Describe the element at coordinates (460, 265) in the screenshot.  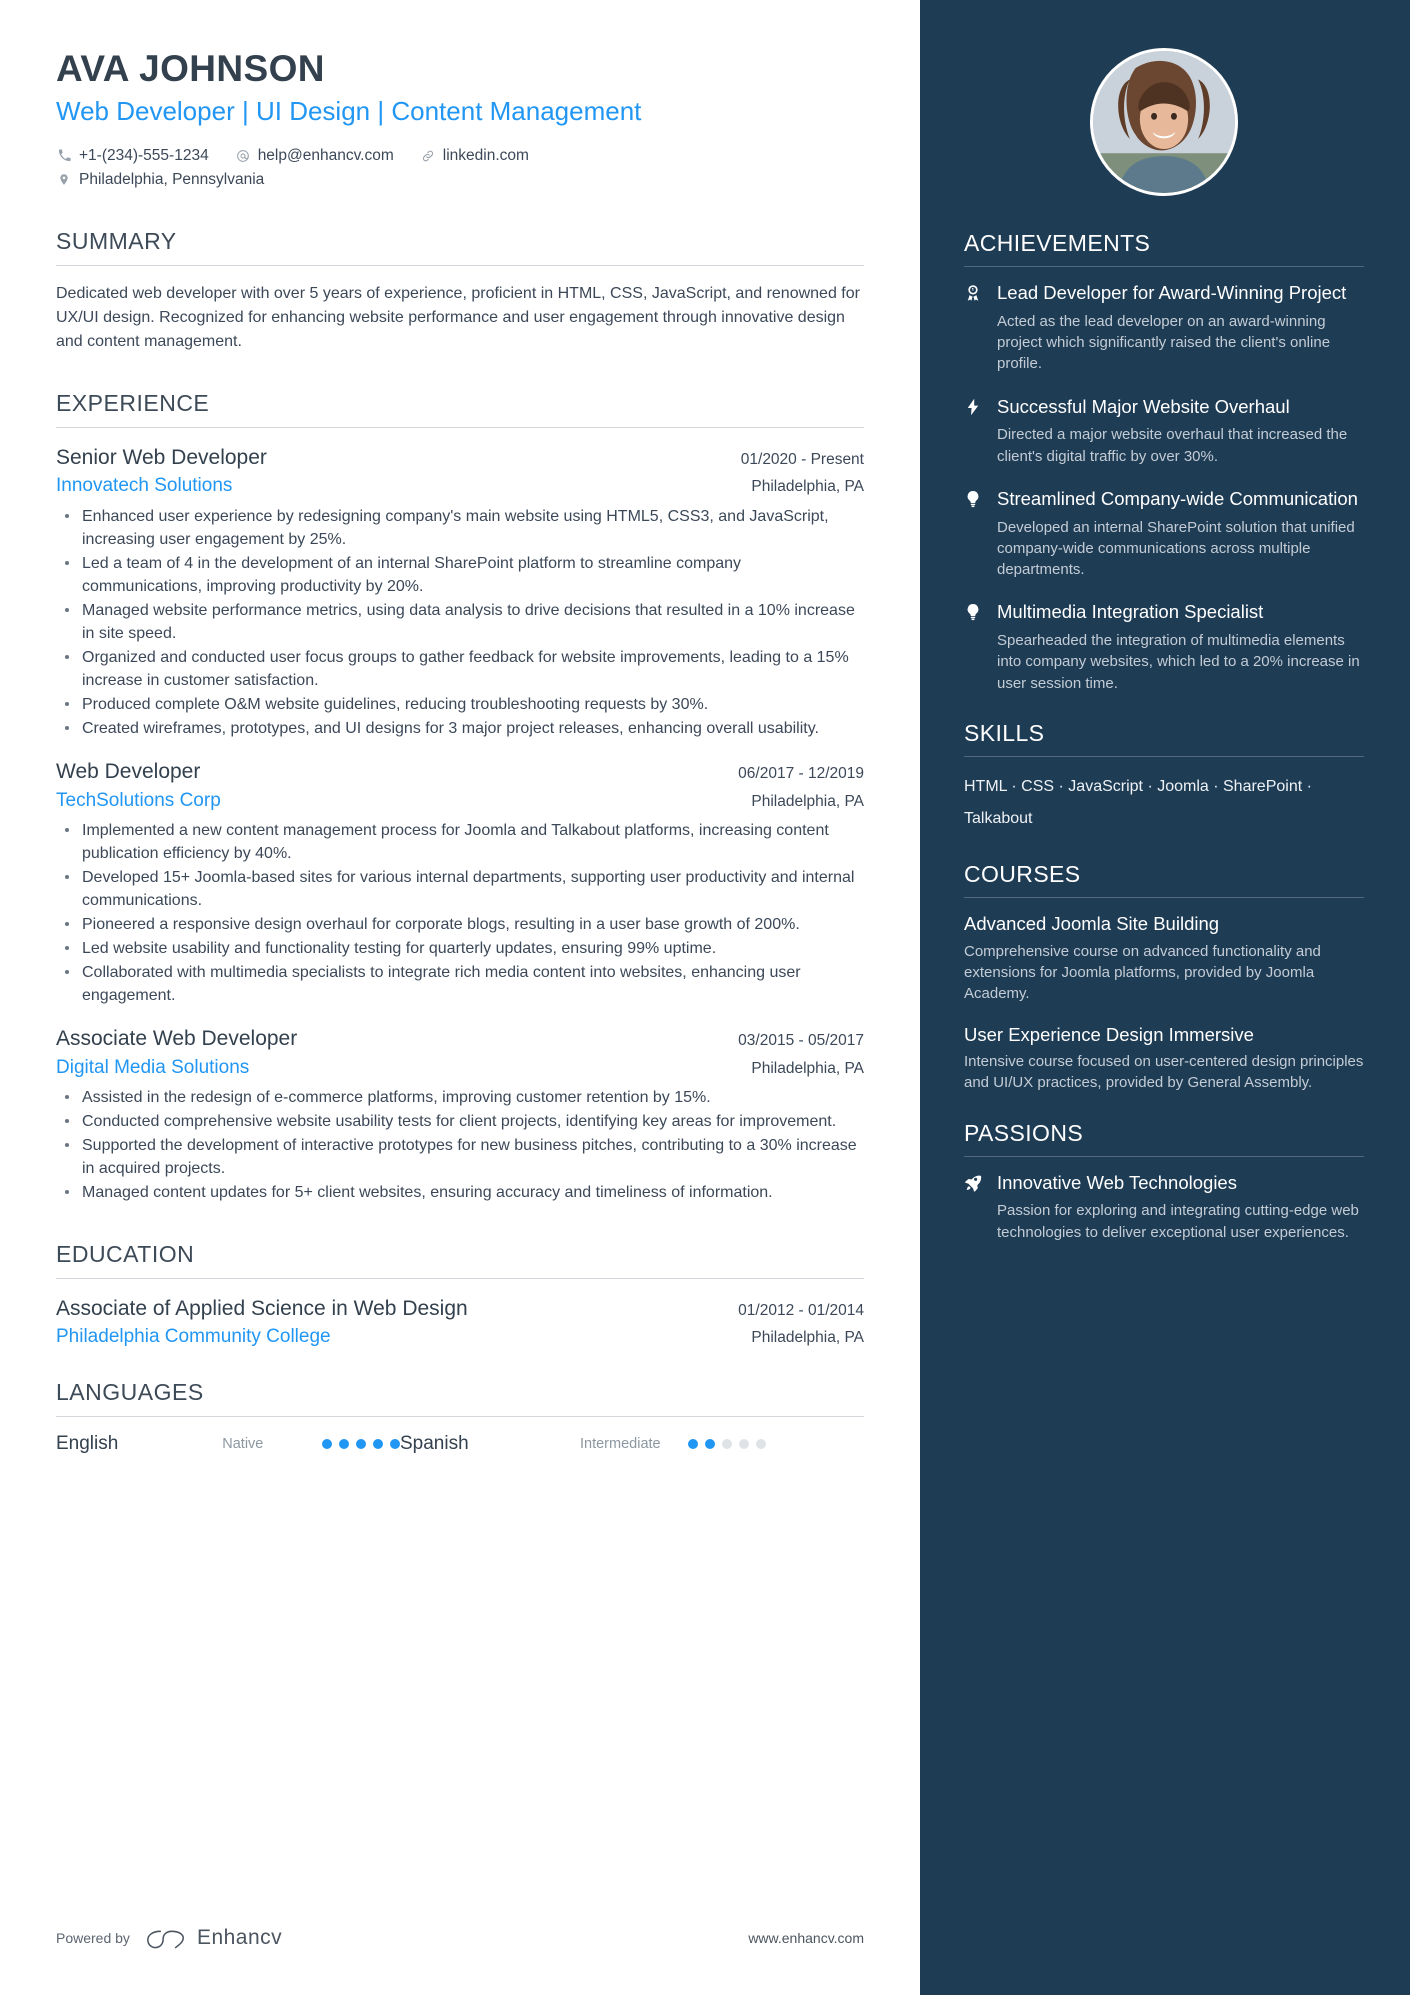
I see `summary-divider` at that location.